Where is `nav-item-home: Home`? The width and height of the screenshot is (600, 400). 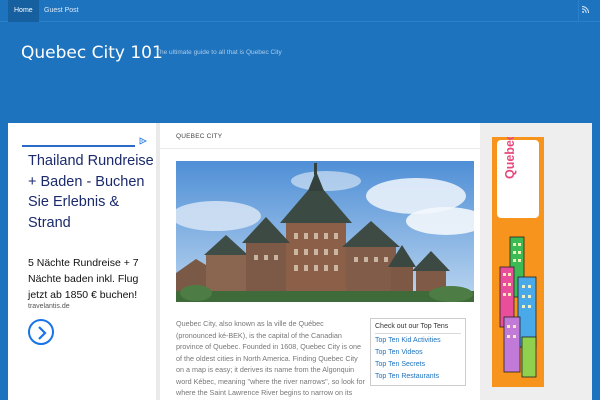
nav-item-home: Home is located at coordinates (23, 11).